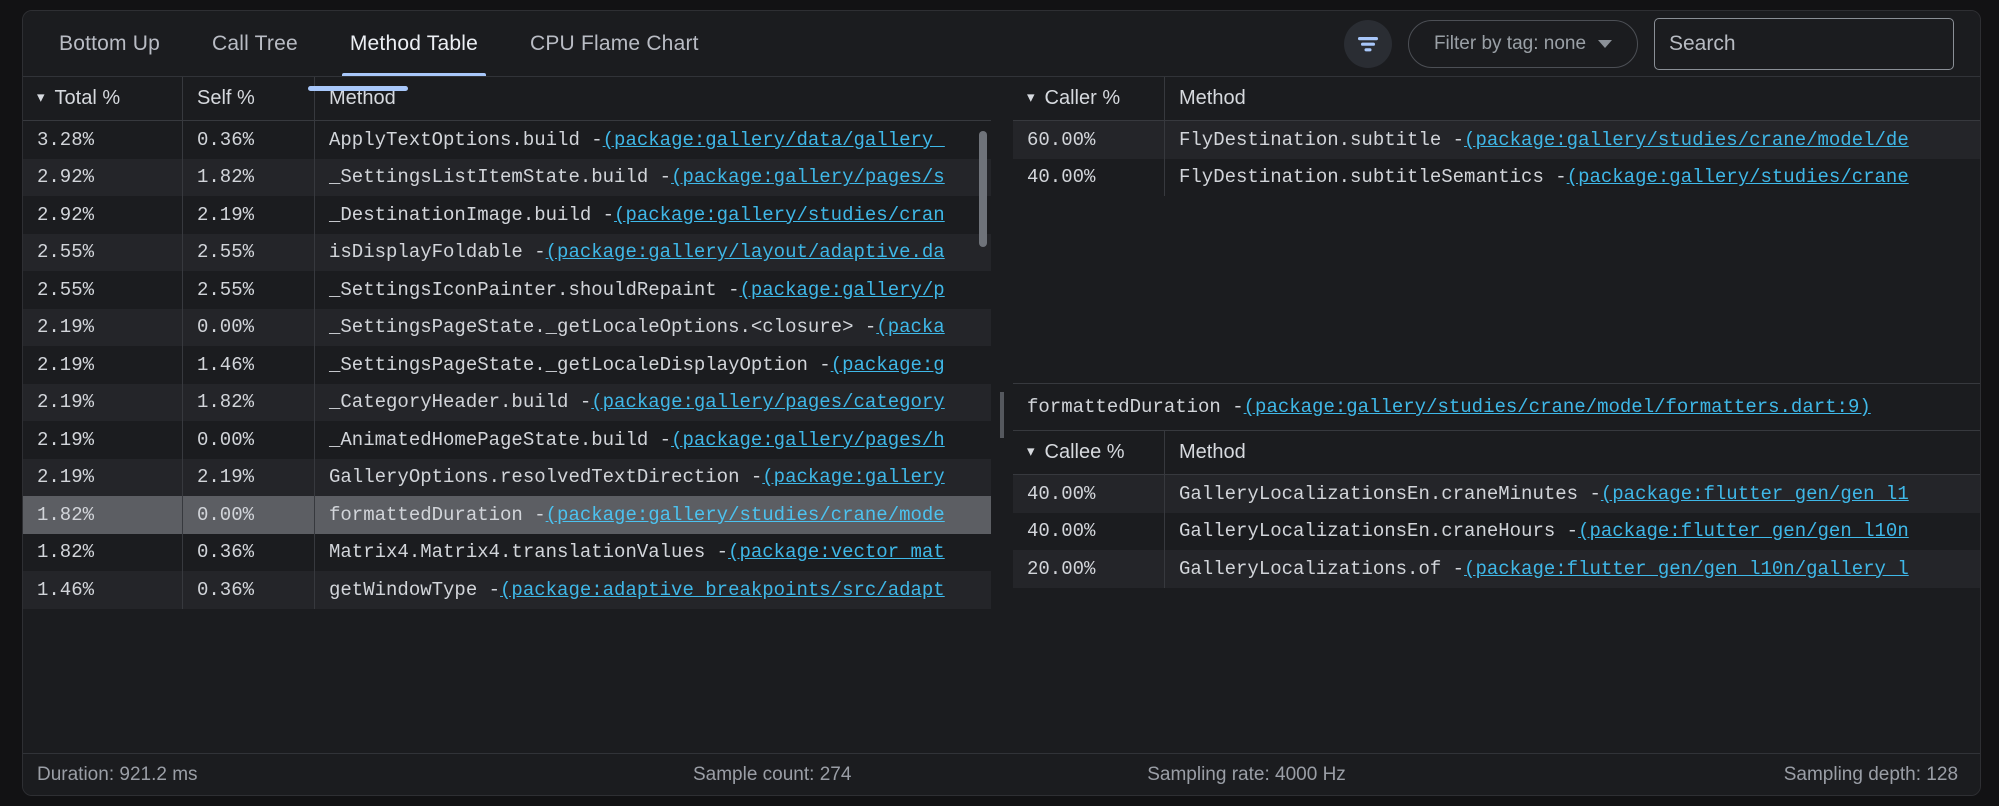 The image size is (1999, 806). I want to click on tab-bottom-up: Bottom Up, so click(109, 43).